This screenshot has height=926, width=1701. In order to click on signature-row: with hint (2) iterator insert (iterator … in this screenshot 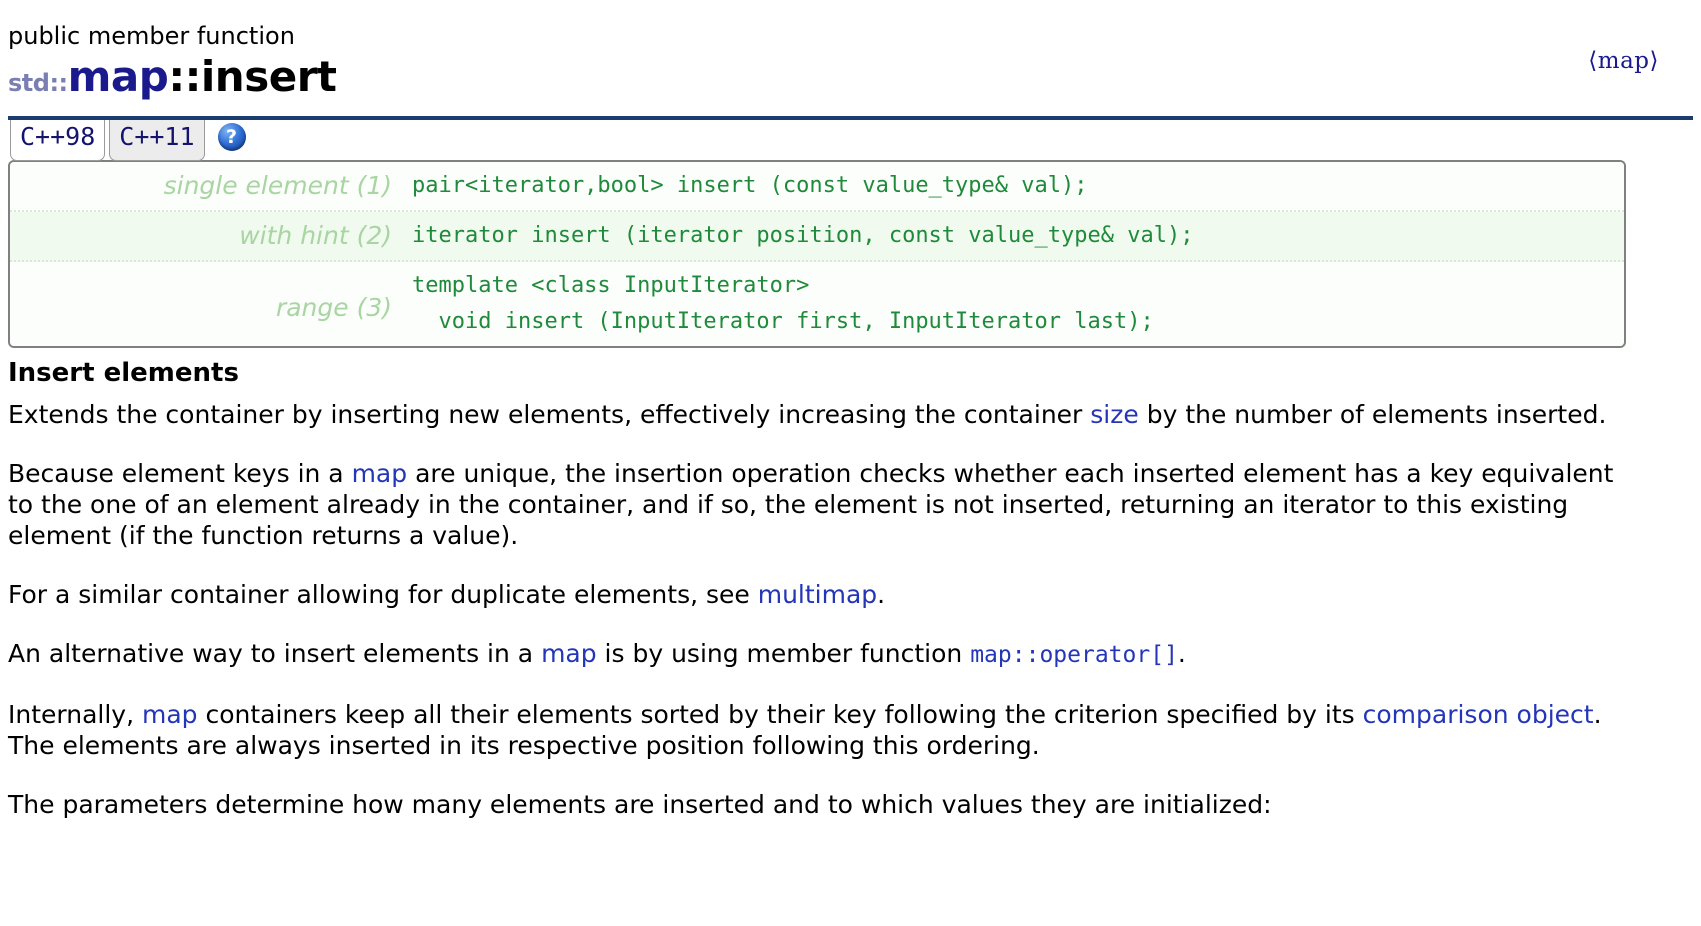, I will do `click(817, 237)`.